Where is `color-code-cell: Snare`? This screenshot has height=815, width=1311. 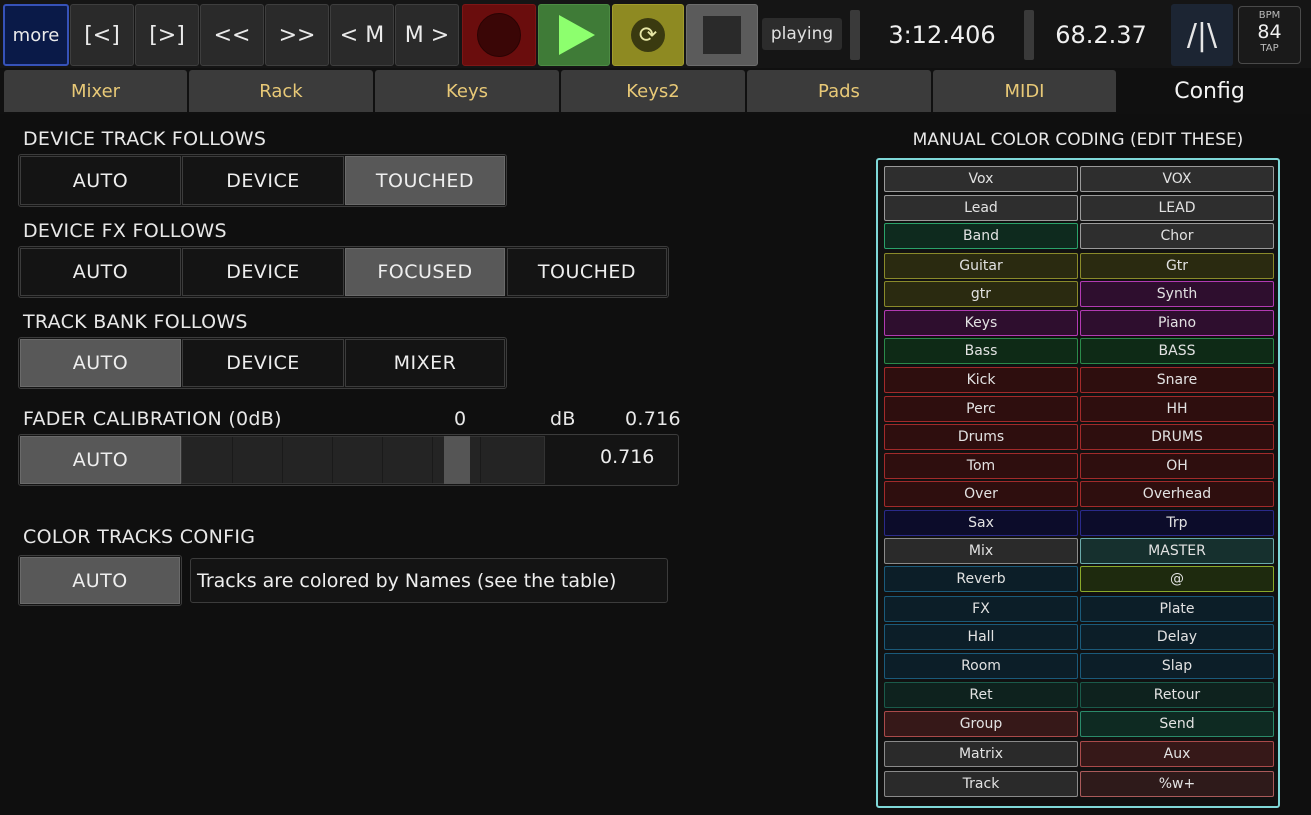
color-code-cell: Snare is located at coordinates (1177, 380).